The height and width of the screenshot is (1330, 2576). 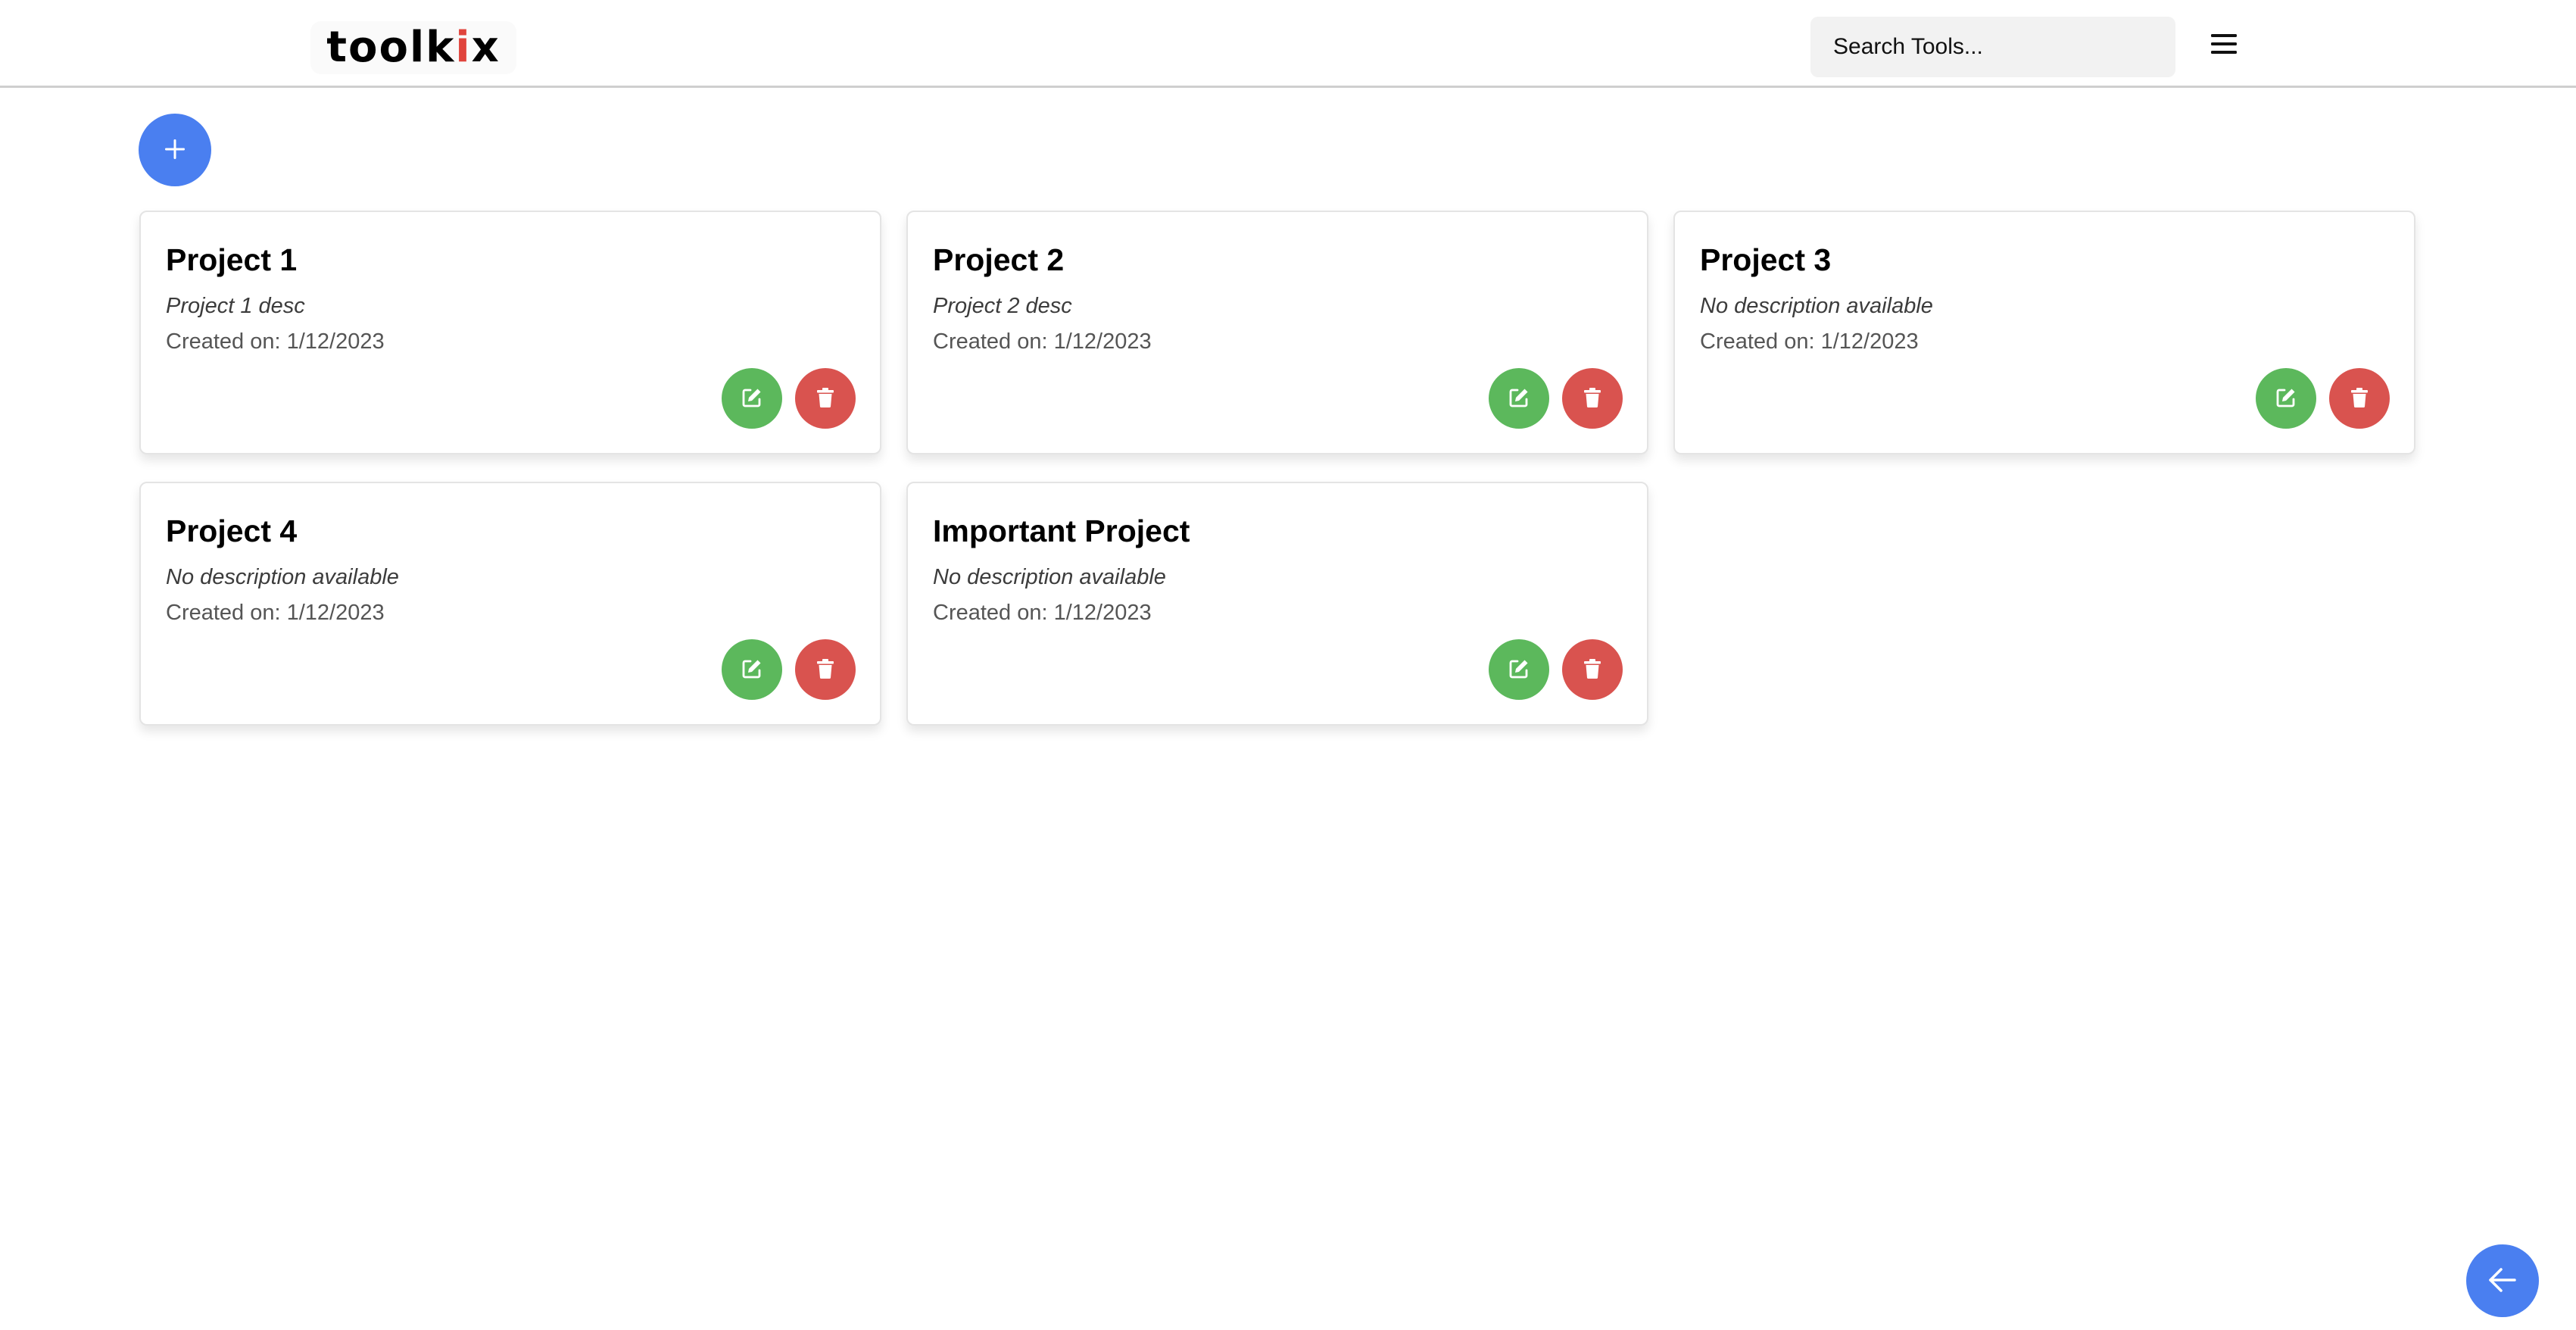 I want to click on logo-text-main: toolk, so click(x=391, y=47).